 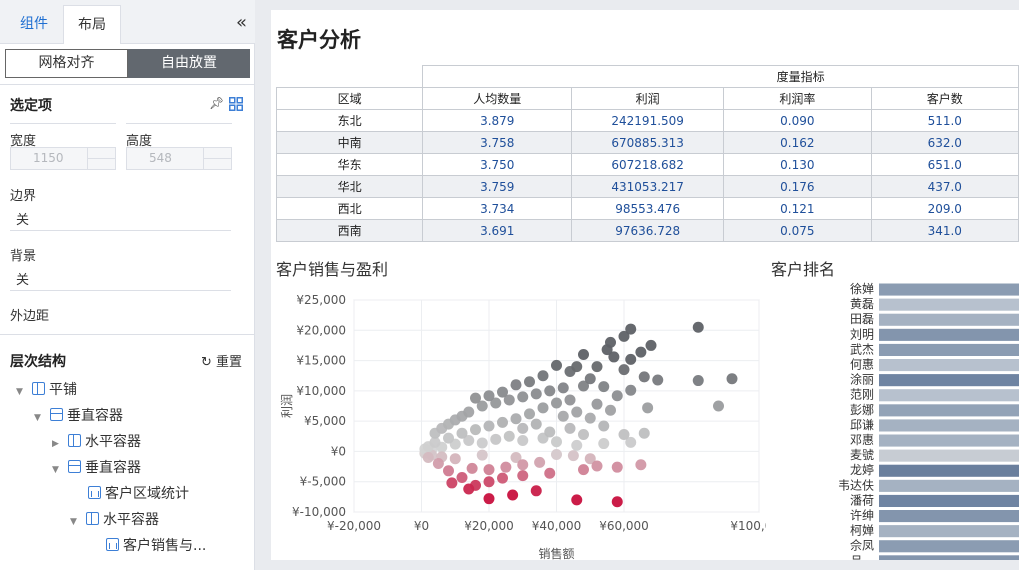 I want to click on pin-icon: 📌︎, so click(x=216, y=103).